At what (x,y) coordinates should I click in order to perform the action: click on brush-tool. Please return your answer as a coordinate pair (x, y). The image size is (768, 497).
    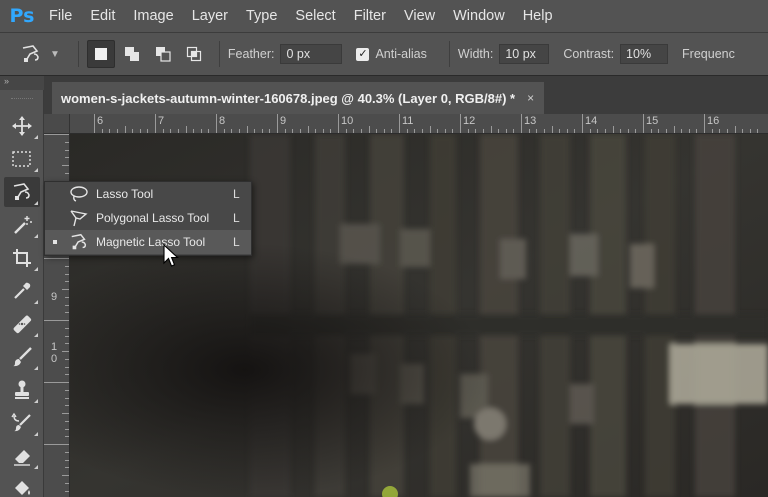
    Looking at the image, I should click on (22, 357).